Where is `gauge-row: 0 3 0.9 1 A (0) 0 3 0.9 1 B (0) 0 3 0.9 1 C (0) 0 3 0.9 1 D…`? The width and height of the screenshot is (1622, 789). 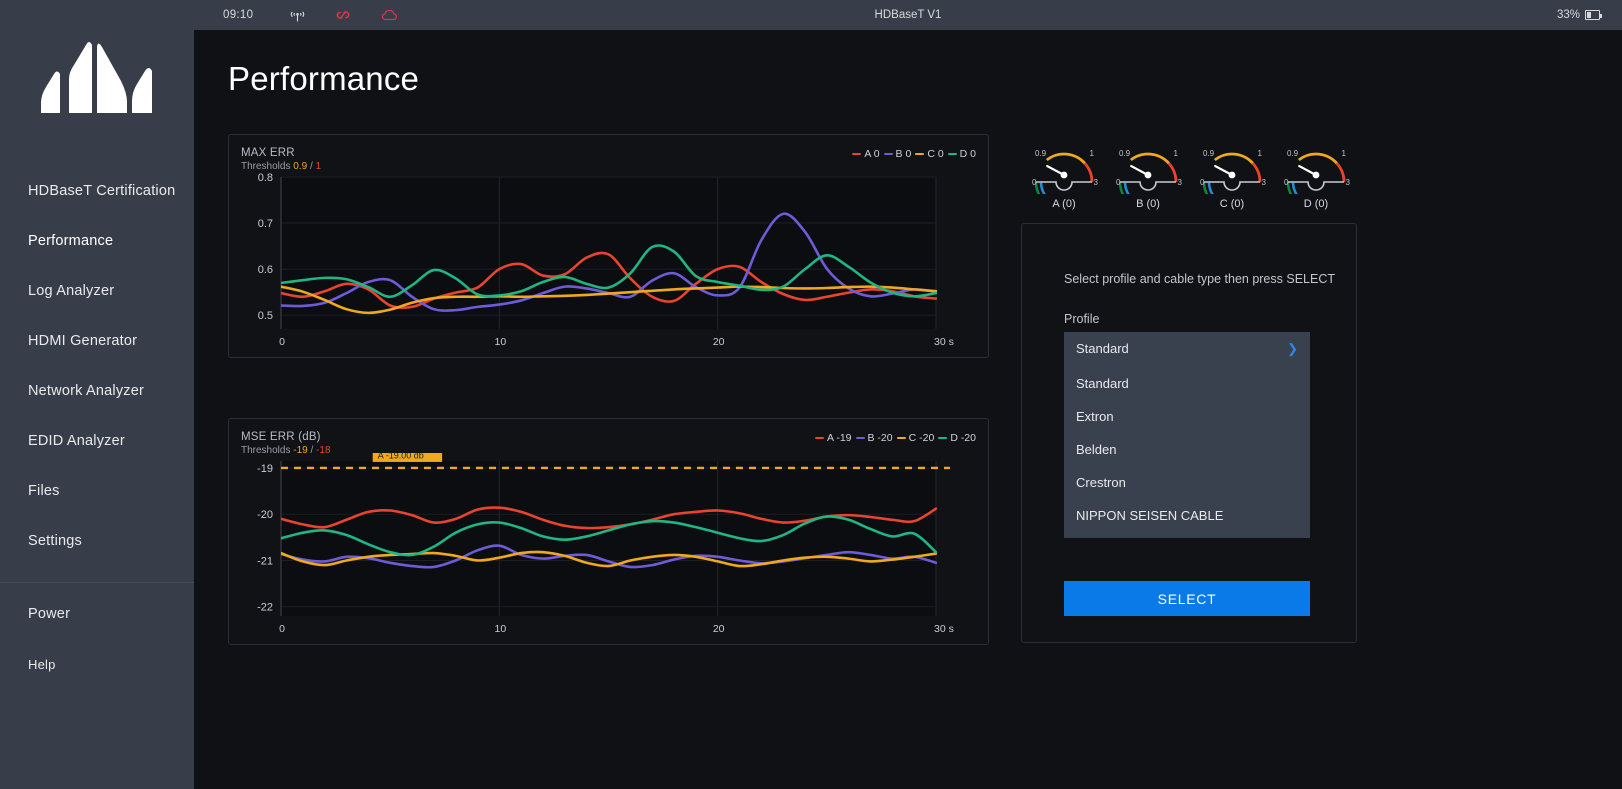 gauge-row: 0 3 0.9 1 A (0) 0 3 0.9 1 B (0) 0 3 0.9 1 C (0) 0 3 0.9 1 D… is located at coordinates (1190, 174).